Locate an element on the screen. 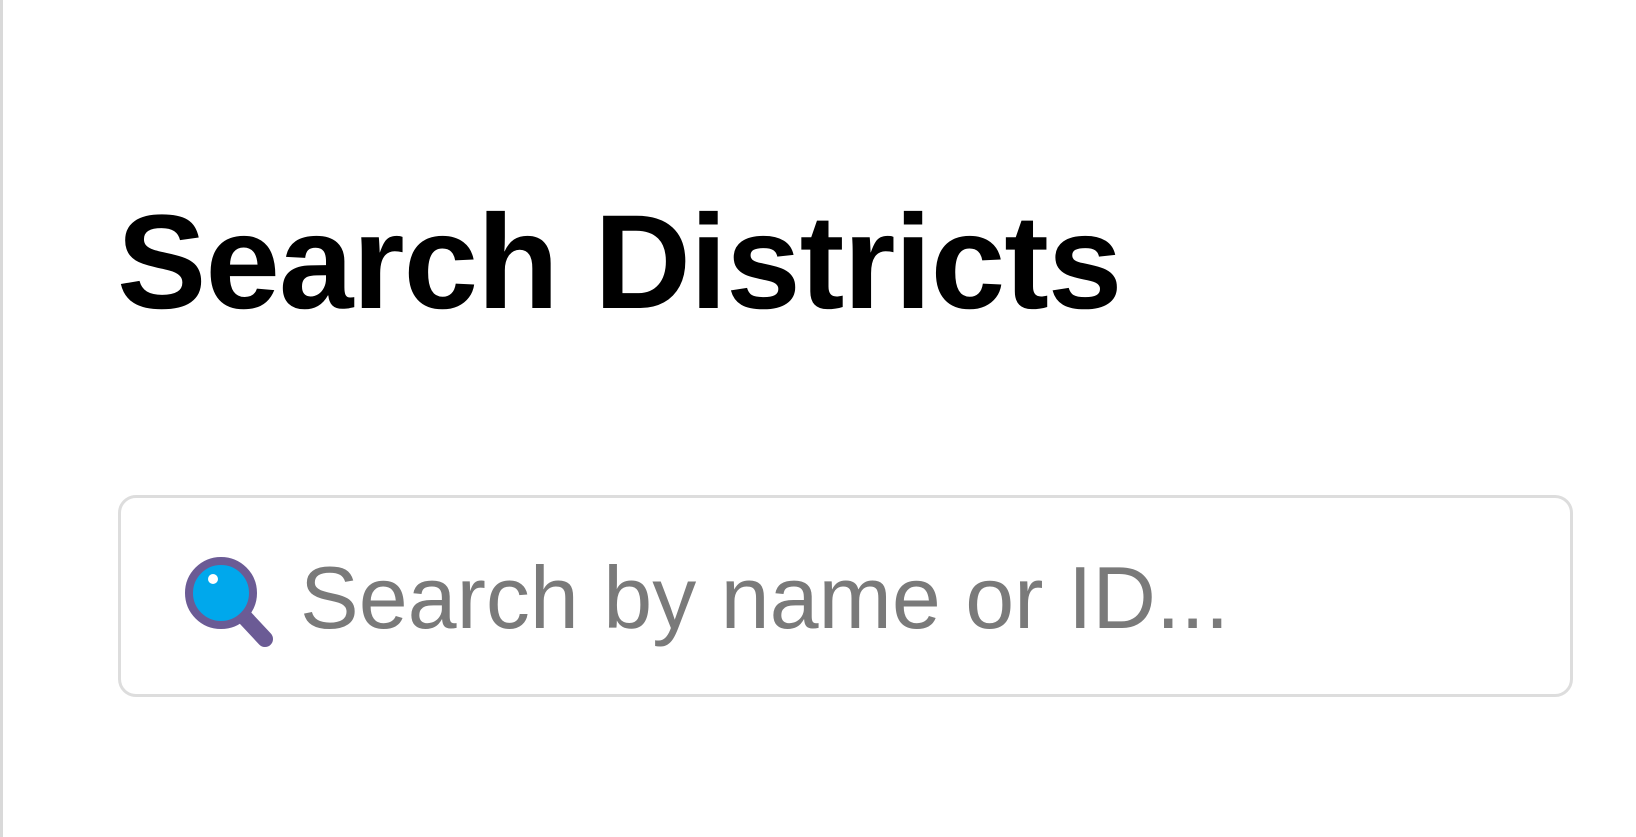 The width and height of the screenshot is (1636, 837). search-input is located at coordinates (900, 598).